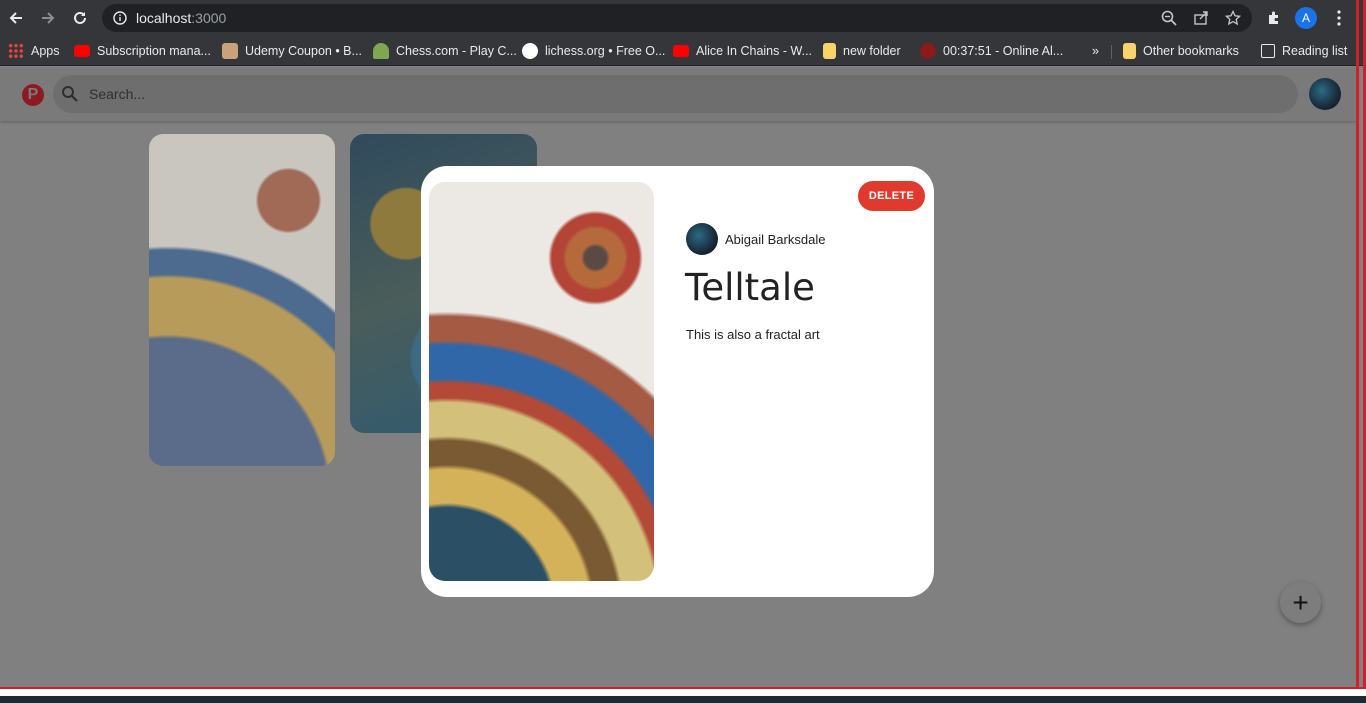 The width and height of the screenshot is (1366, 703). I want to click on reading-list-icon, so click(1268, 51).